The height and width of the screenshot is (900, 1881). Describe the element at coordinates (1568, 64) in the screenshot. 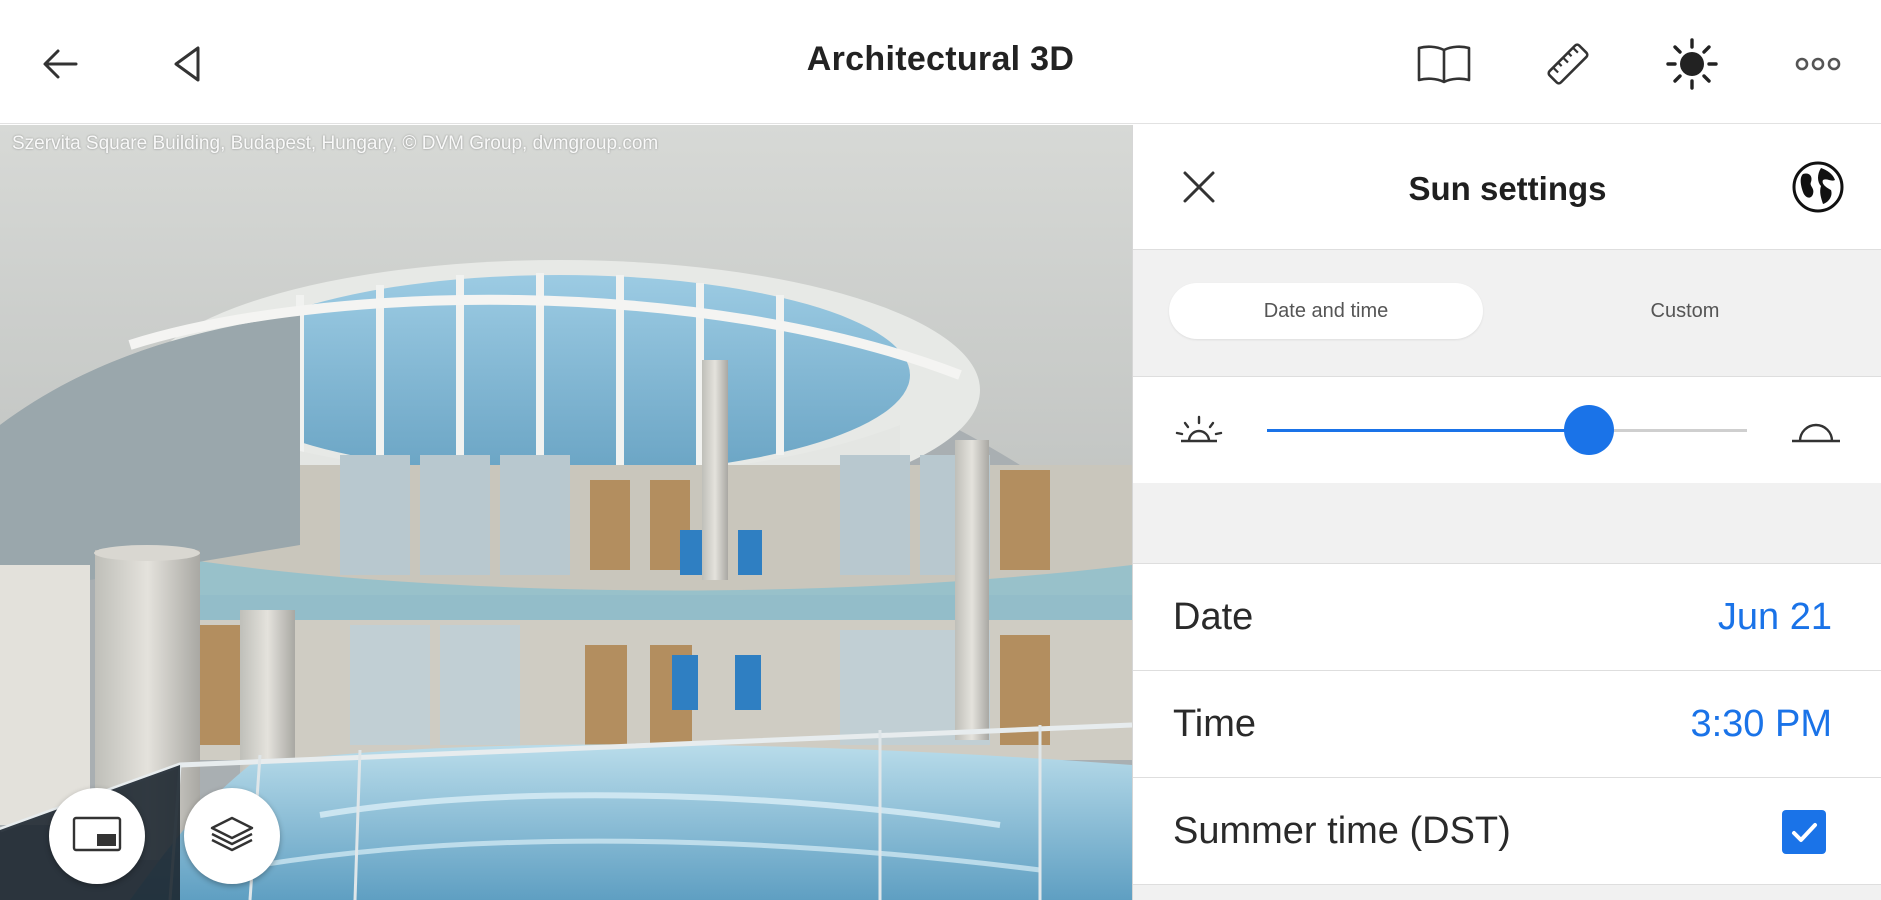

I see `ruler-icon` at that location.